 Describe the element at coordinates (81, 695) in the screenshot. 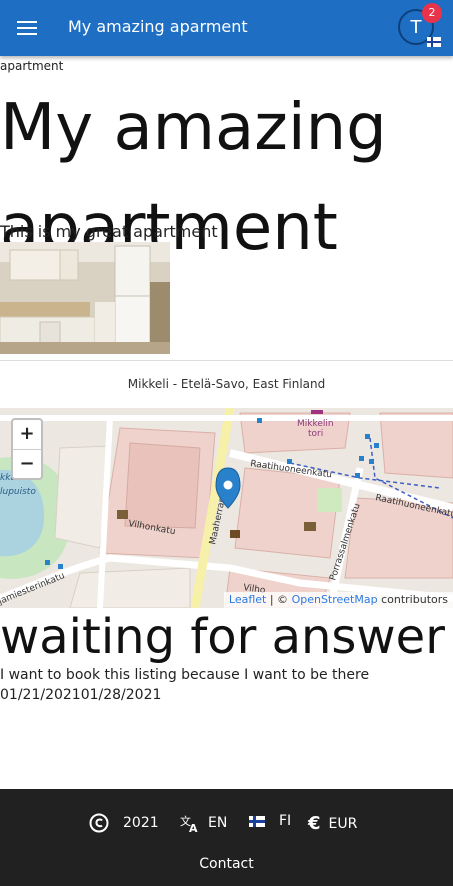

I see `booking-dates: 01/21/202101/28/2021` at that location.